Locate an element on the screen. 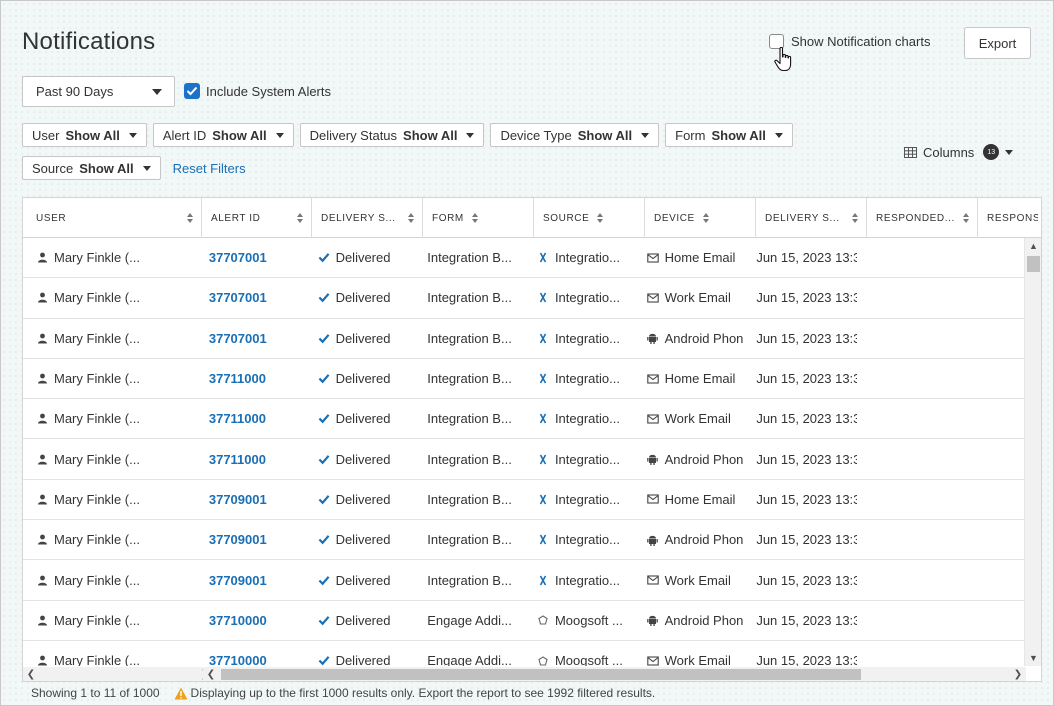 This screenshot has width=1054, height=706. column-header-form: FORM is located at coordinates (478, 218).